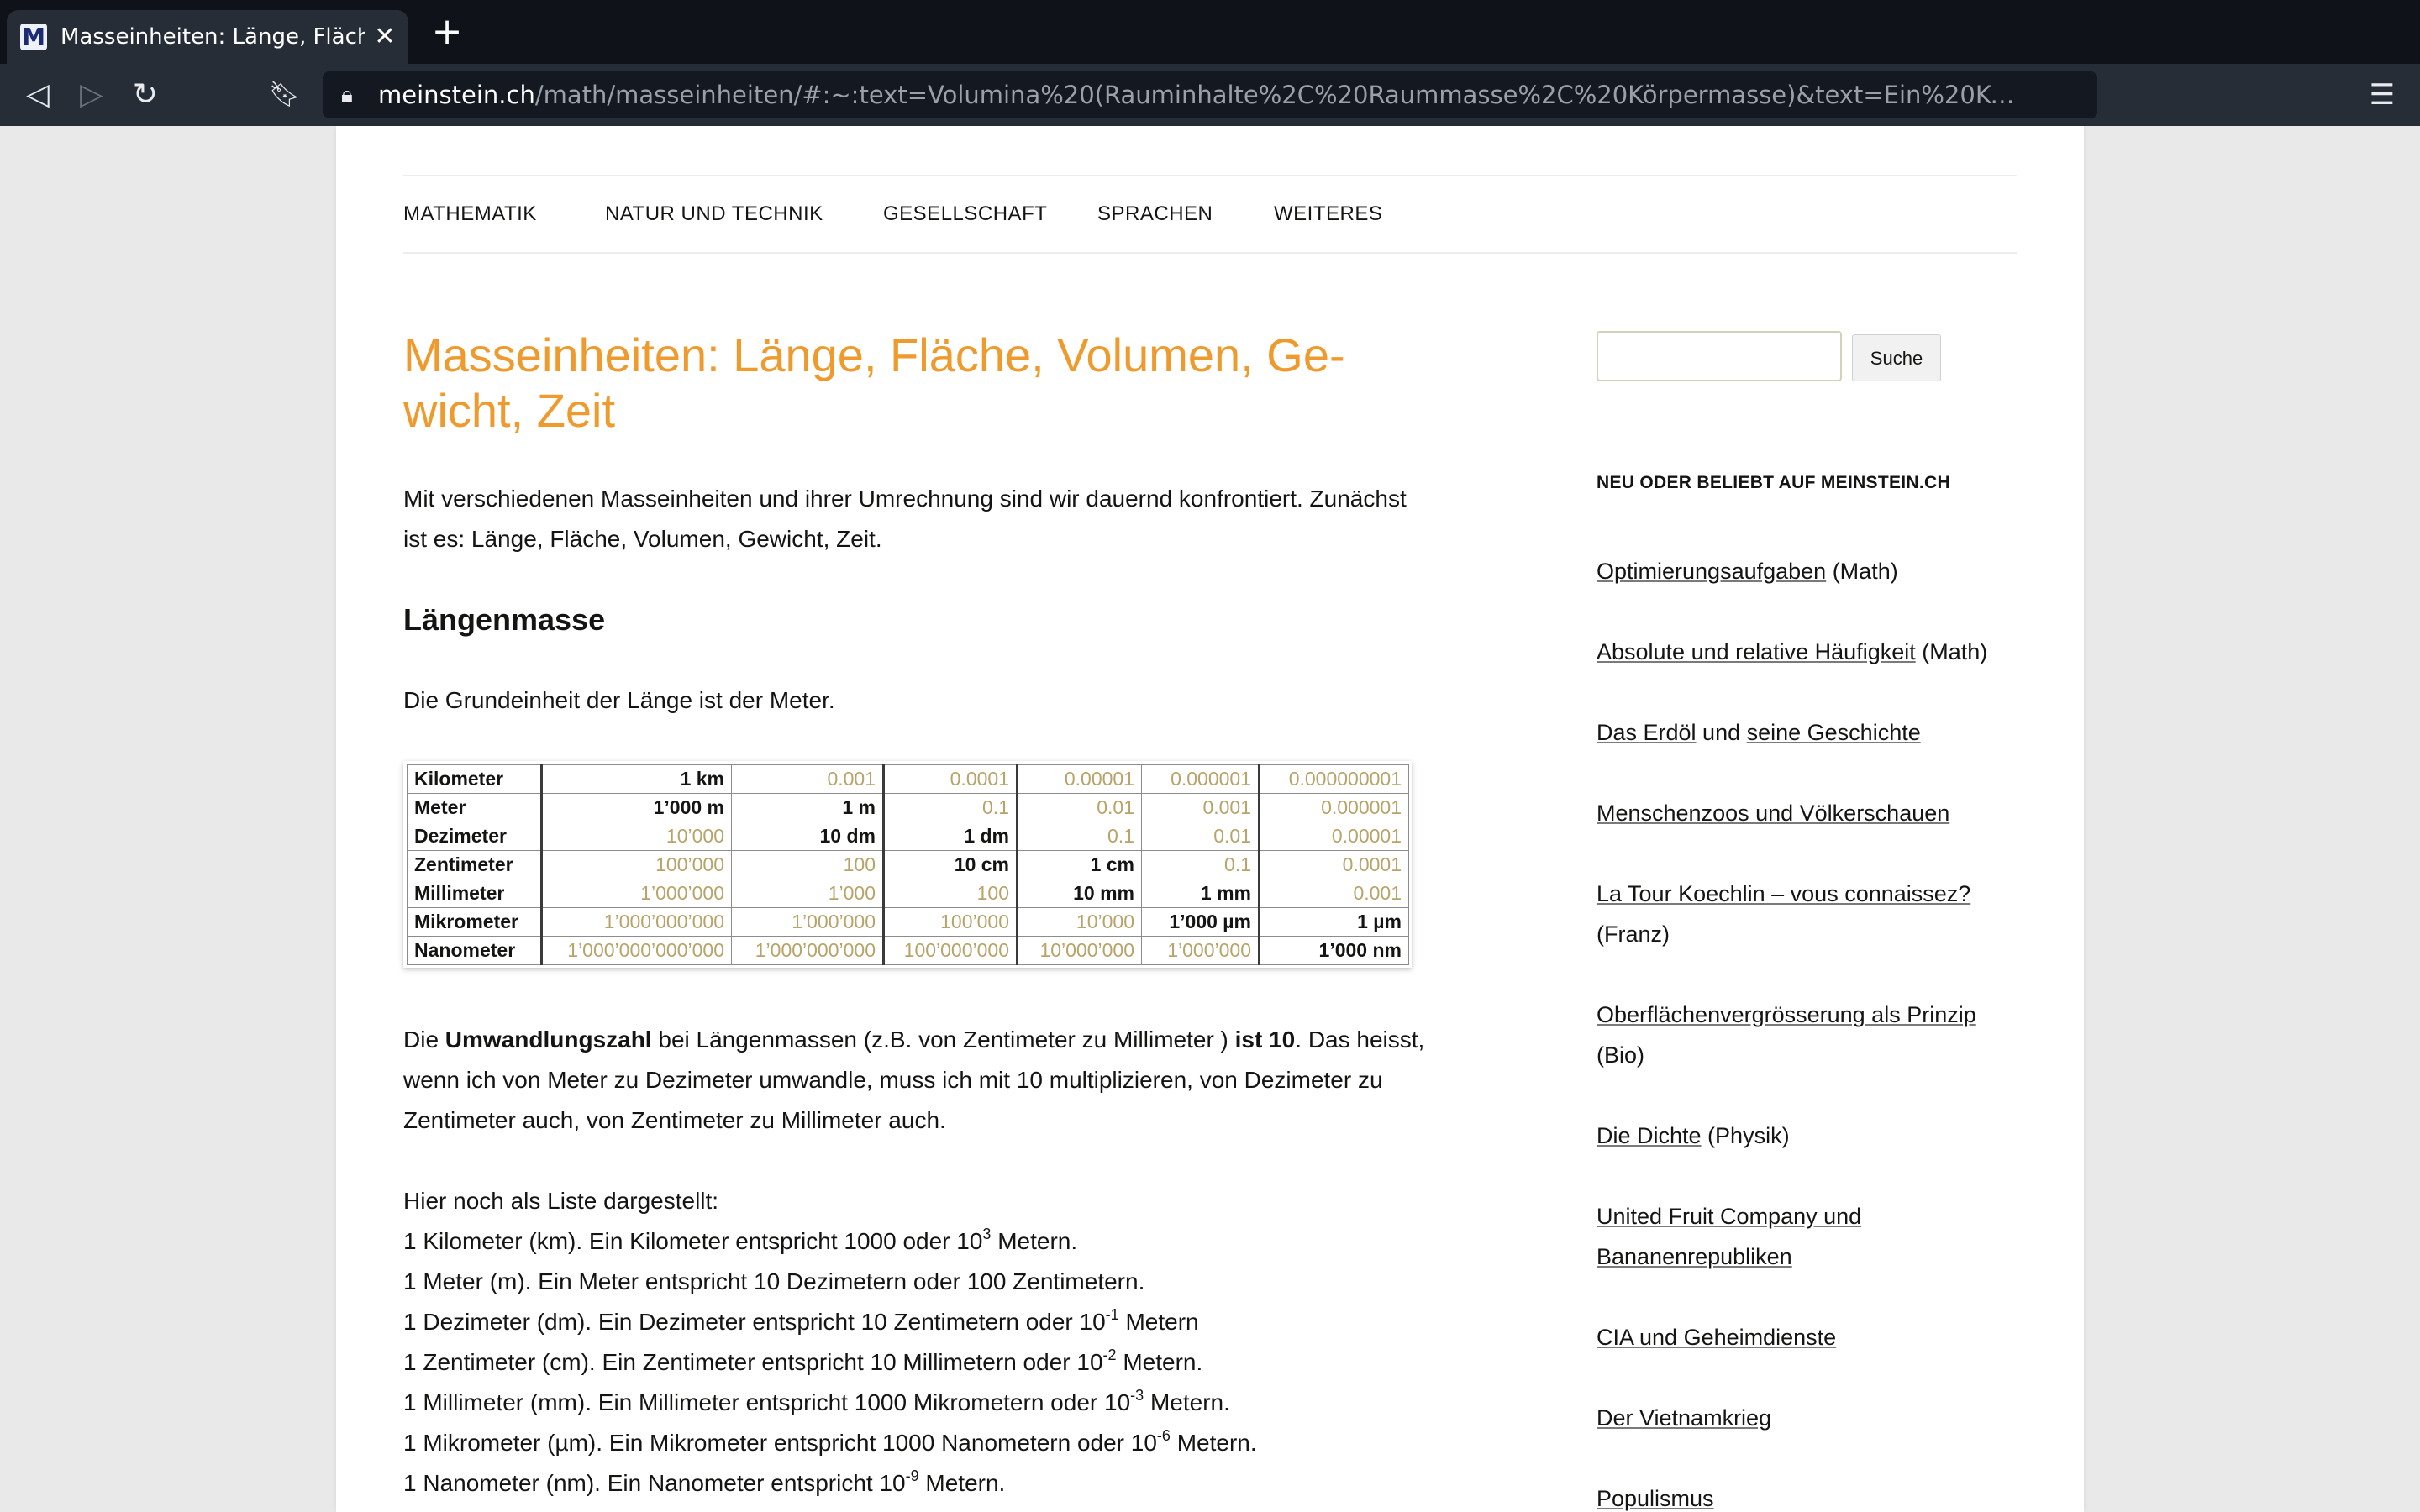 Image resolution: width=2420 pixels, height=1512 pixels. I want to click on table-cell: 1’000’000’000’000, so click(636, 950).